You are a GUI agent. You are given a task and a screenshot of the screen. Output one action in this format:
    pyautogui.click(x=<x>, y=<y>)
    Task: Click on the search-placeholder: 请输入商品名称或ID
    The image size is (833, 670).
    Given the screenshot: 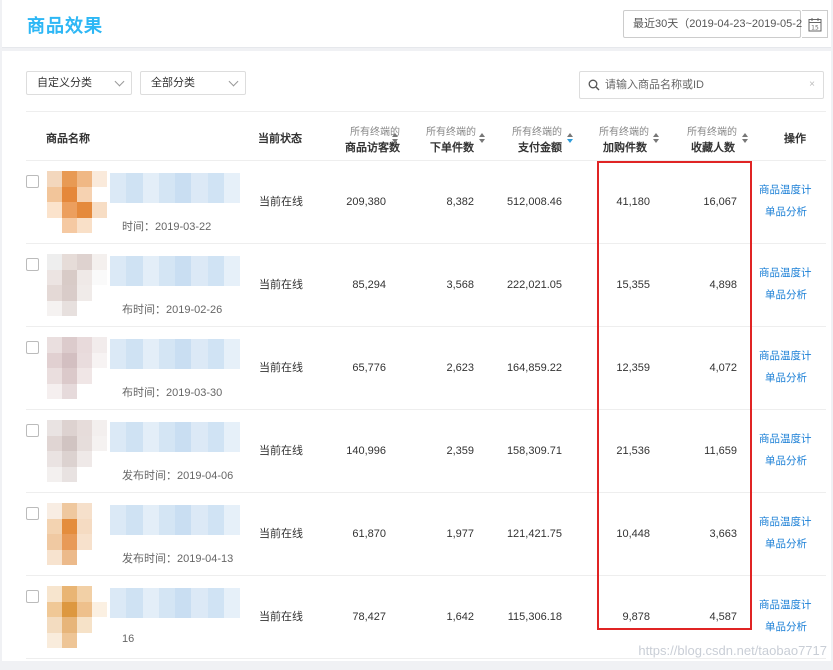 What is the action you would take?
    pyautogui.click(x=654, y=85)
    